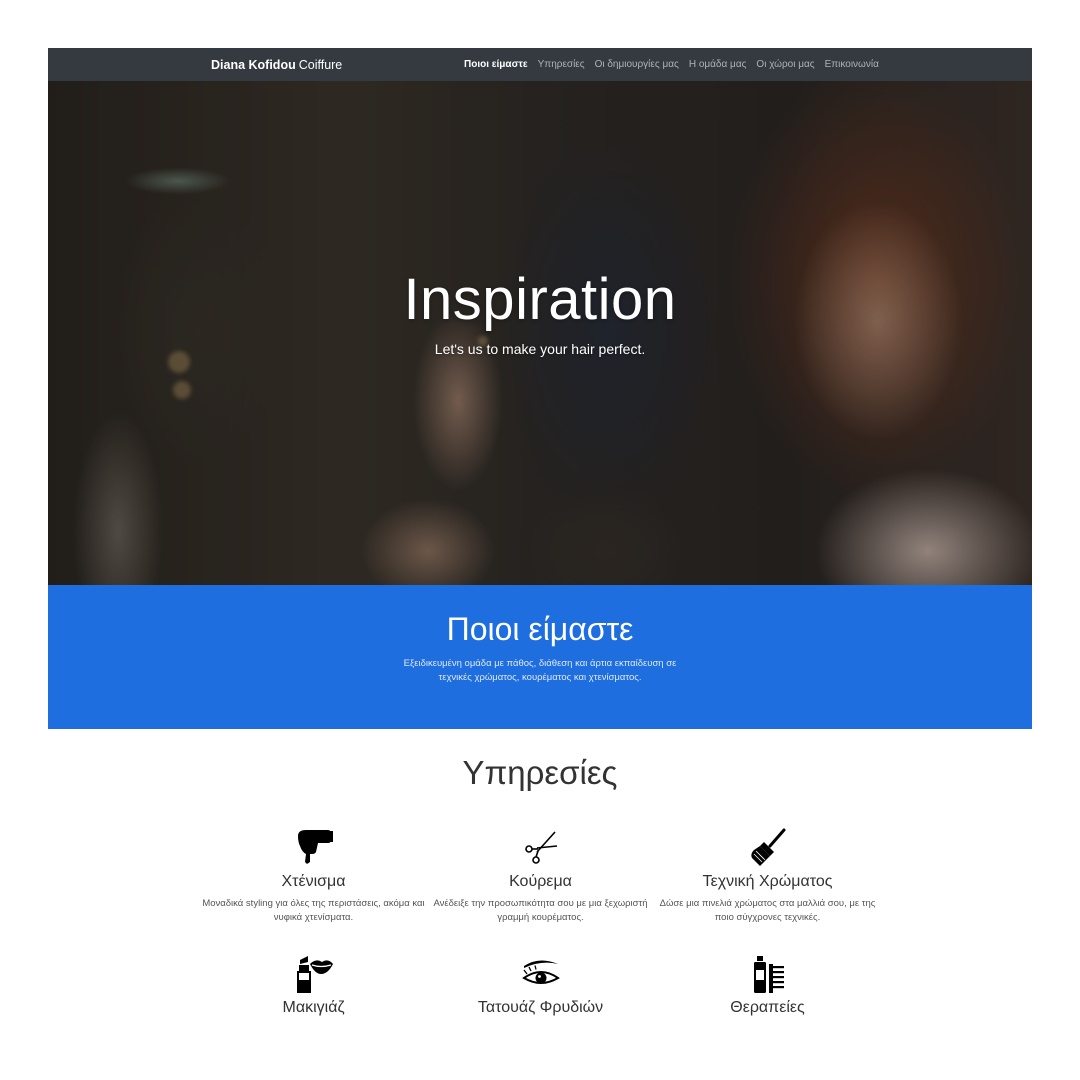 The height and width of the screenshot is (1080, 1080). What do you see at coordinates (767, 881) in the screenshot?
I see `service-name: Τεχνική Χρώματος` at bounding box center [767, 881].